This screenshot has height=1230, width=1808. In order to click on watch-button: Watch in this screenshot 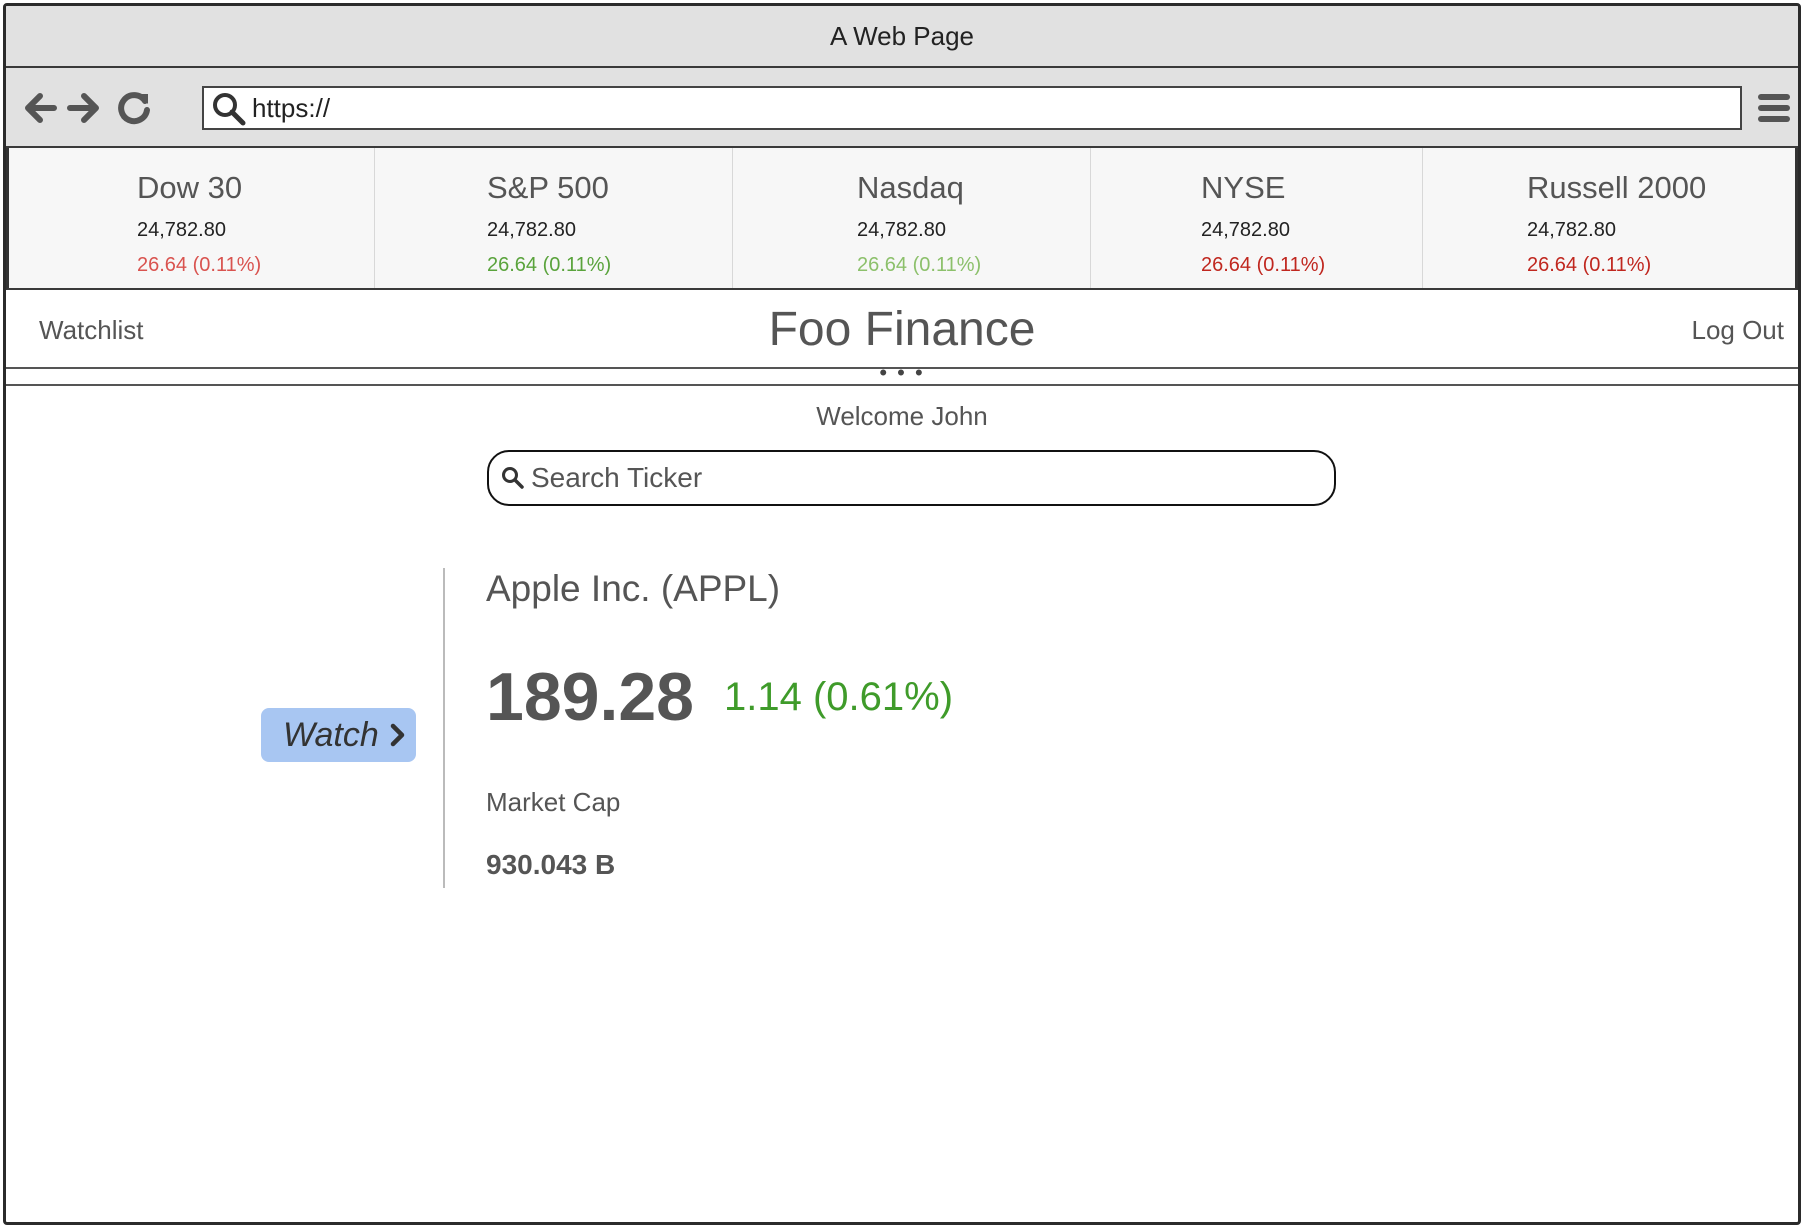, I will do `click(338, 735)`.